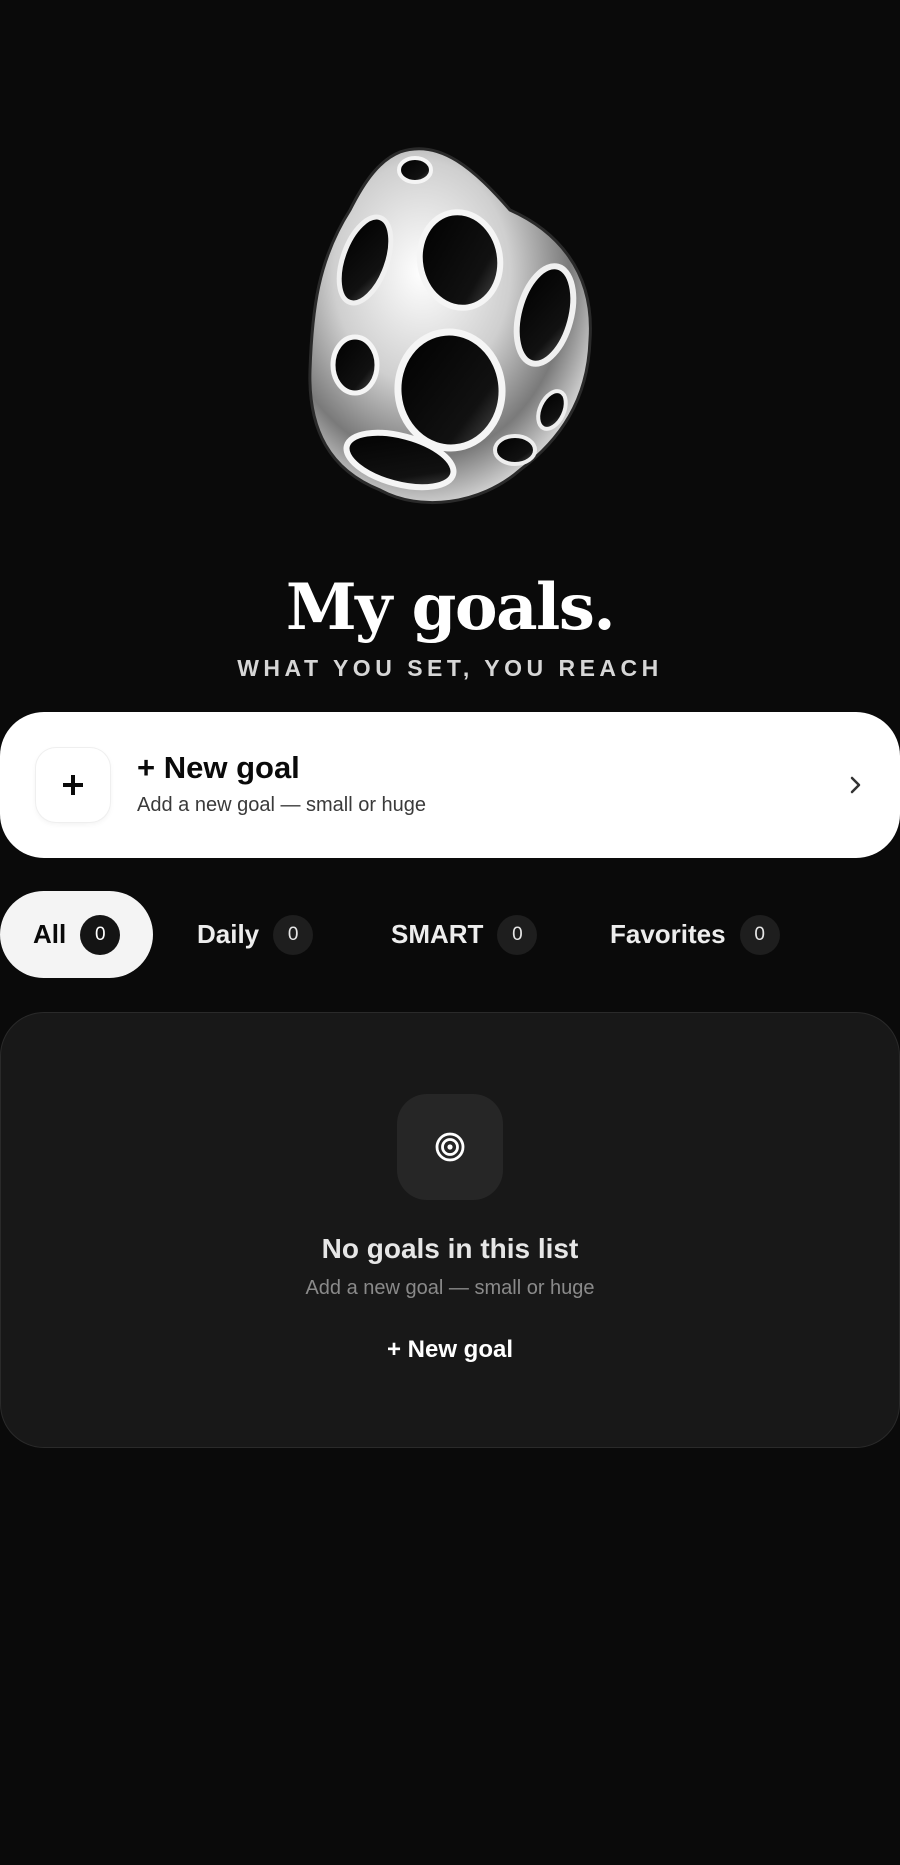 This screenshot has width=900, height=1865. I want to click on empty-state-title: No goals in this list, so click(450, 1248).